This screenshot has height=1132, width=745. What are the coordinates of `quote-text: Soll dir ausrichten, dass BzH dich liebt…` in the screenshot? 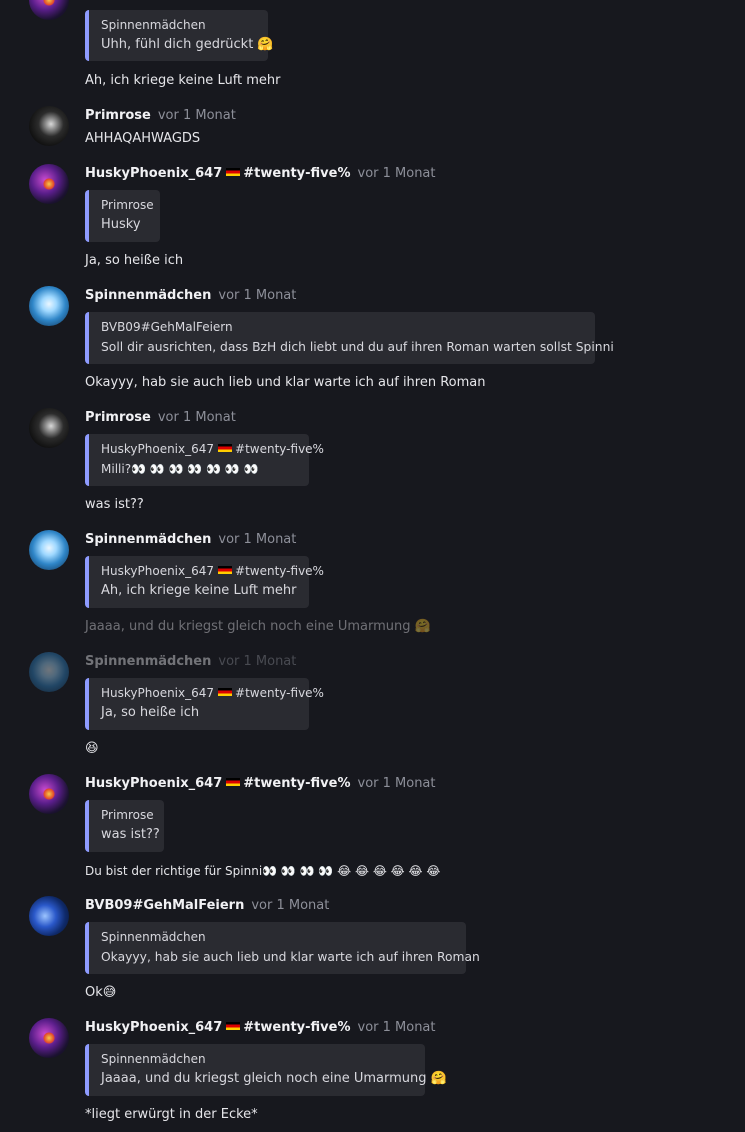 It's located at (357, 347).